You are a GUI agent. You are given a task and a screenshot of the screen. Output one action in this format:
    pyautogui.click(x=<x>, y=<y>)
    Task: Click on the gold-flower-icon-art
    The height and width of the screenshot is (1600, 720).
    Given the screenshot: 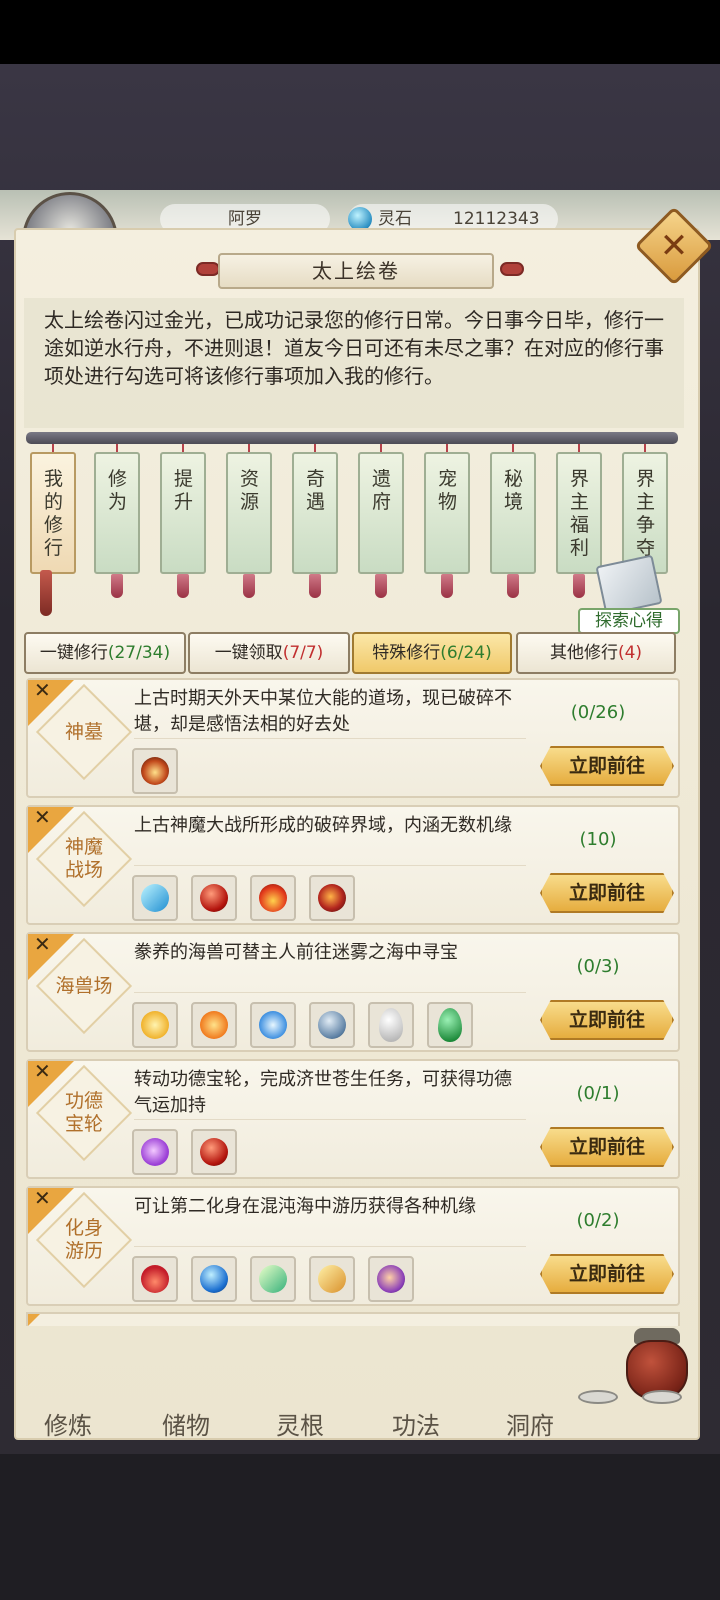 What is the action you would take?
    pyautogui.click(x=155, y=1025)
    